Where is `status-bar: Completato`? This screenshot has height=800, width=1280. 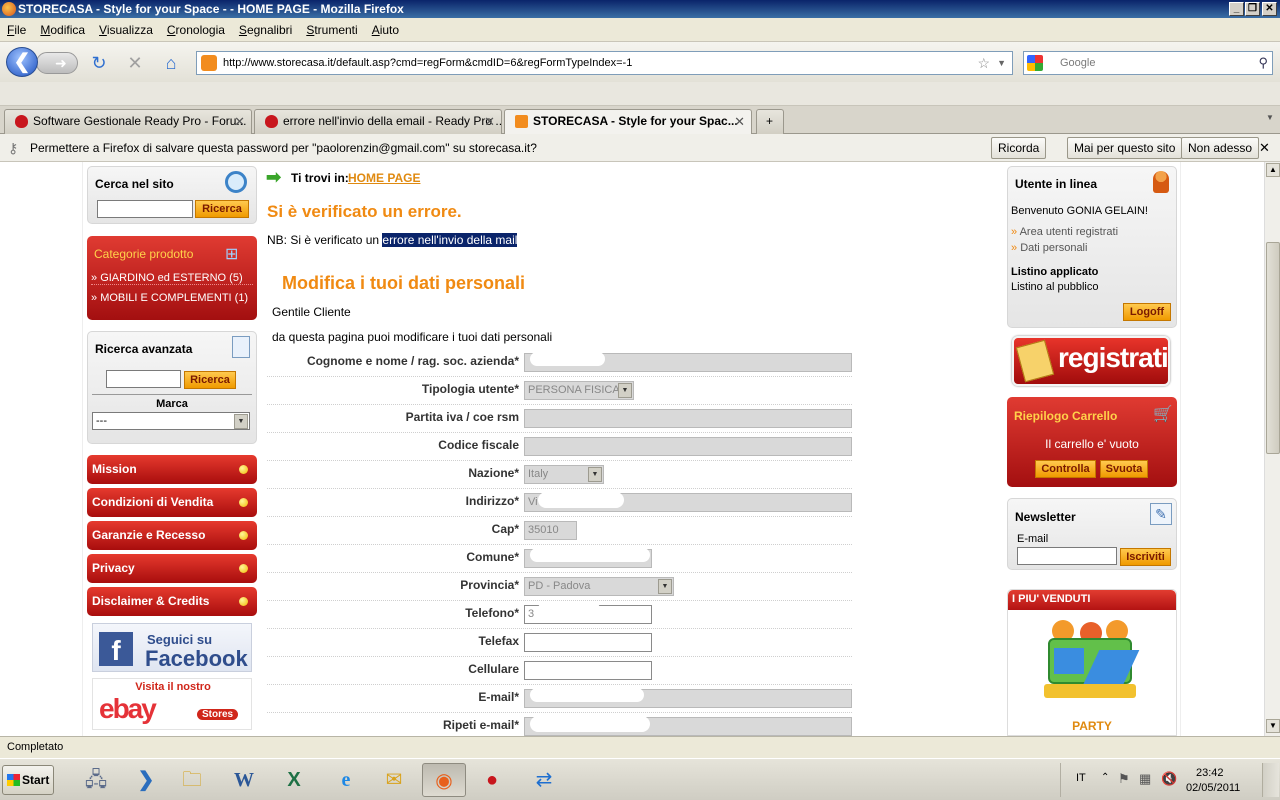 status-bar: Completato is located at coordinates (640, 747).